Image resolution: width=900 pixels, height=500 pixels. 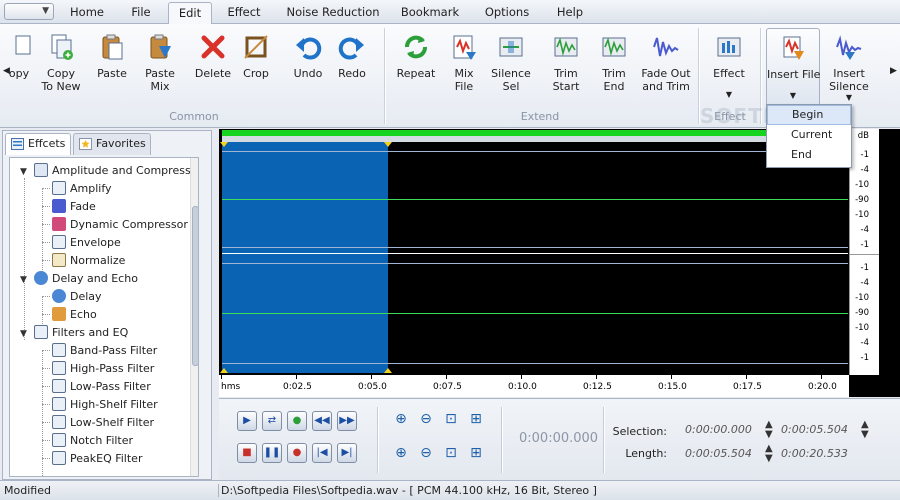 What do you see at coordinates (416, 47) in the screenshot?
I see `repeat-icon` at bounding box center [416, 47].